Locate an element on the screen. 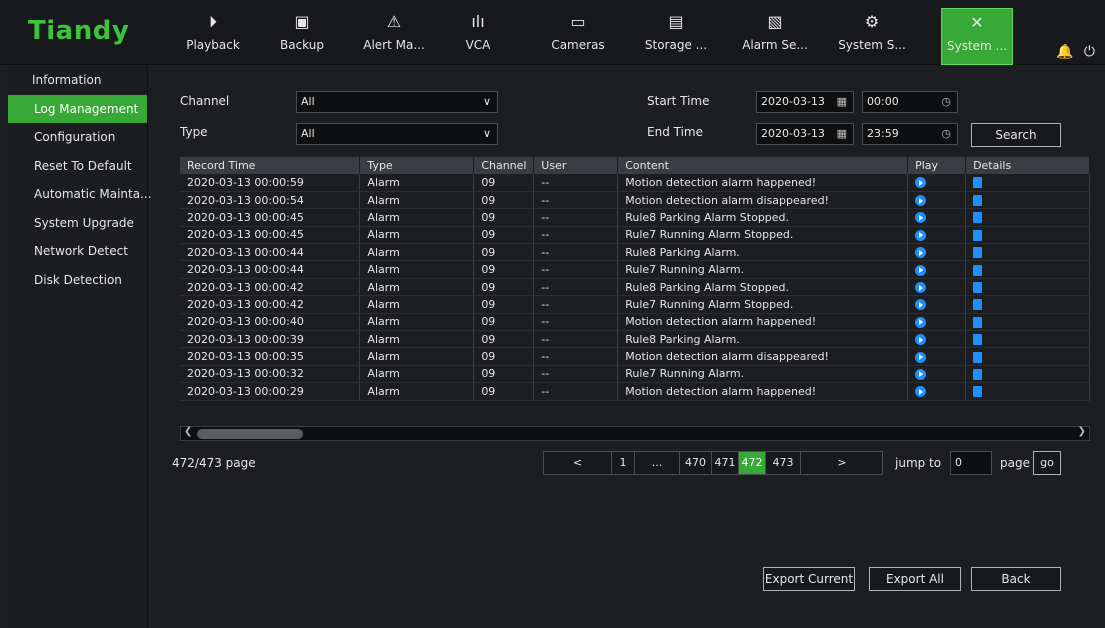 The image size is (1105, 628). table-cell: -- is located at coordinates (576, 217).